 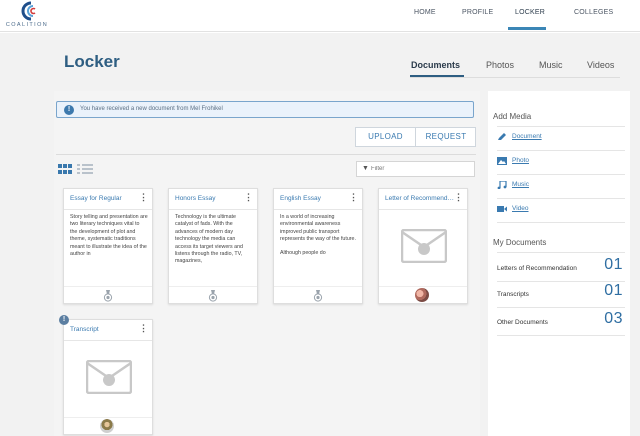 I want to click on add-video-link: Video, so click(x=561, y=211).